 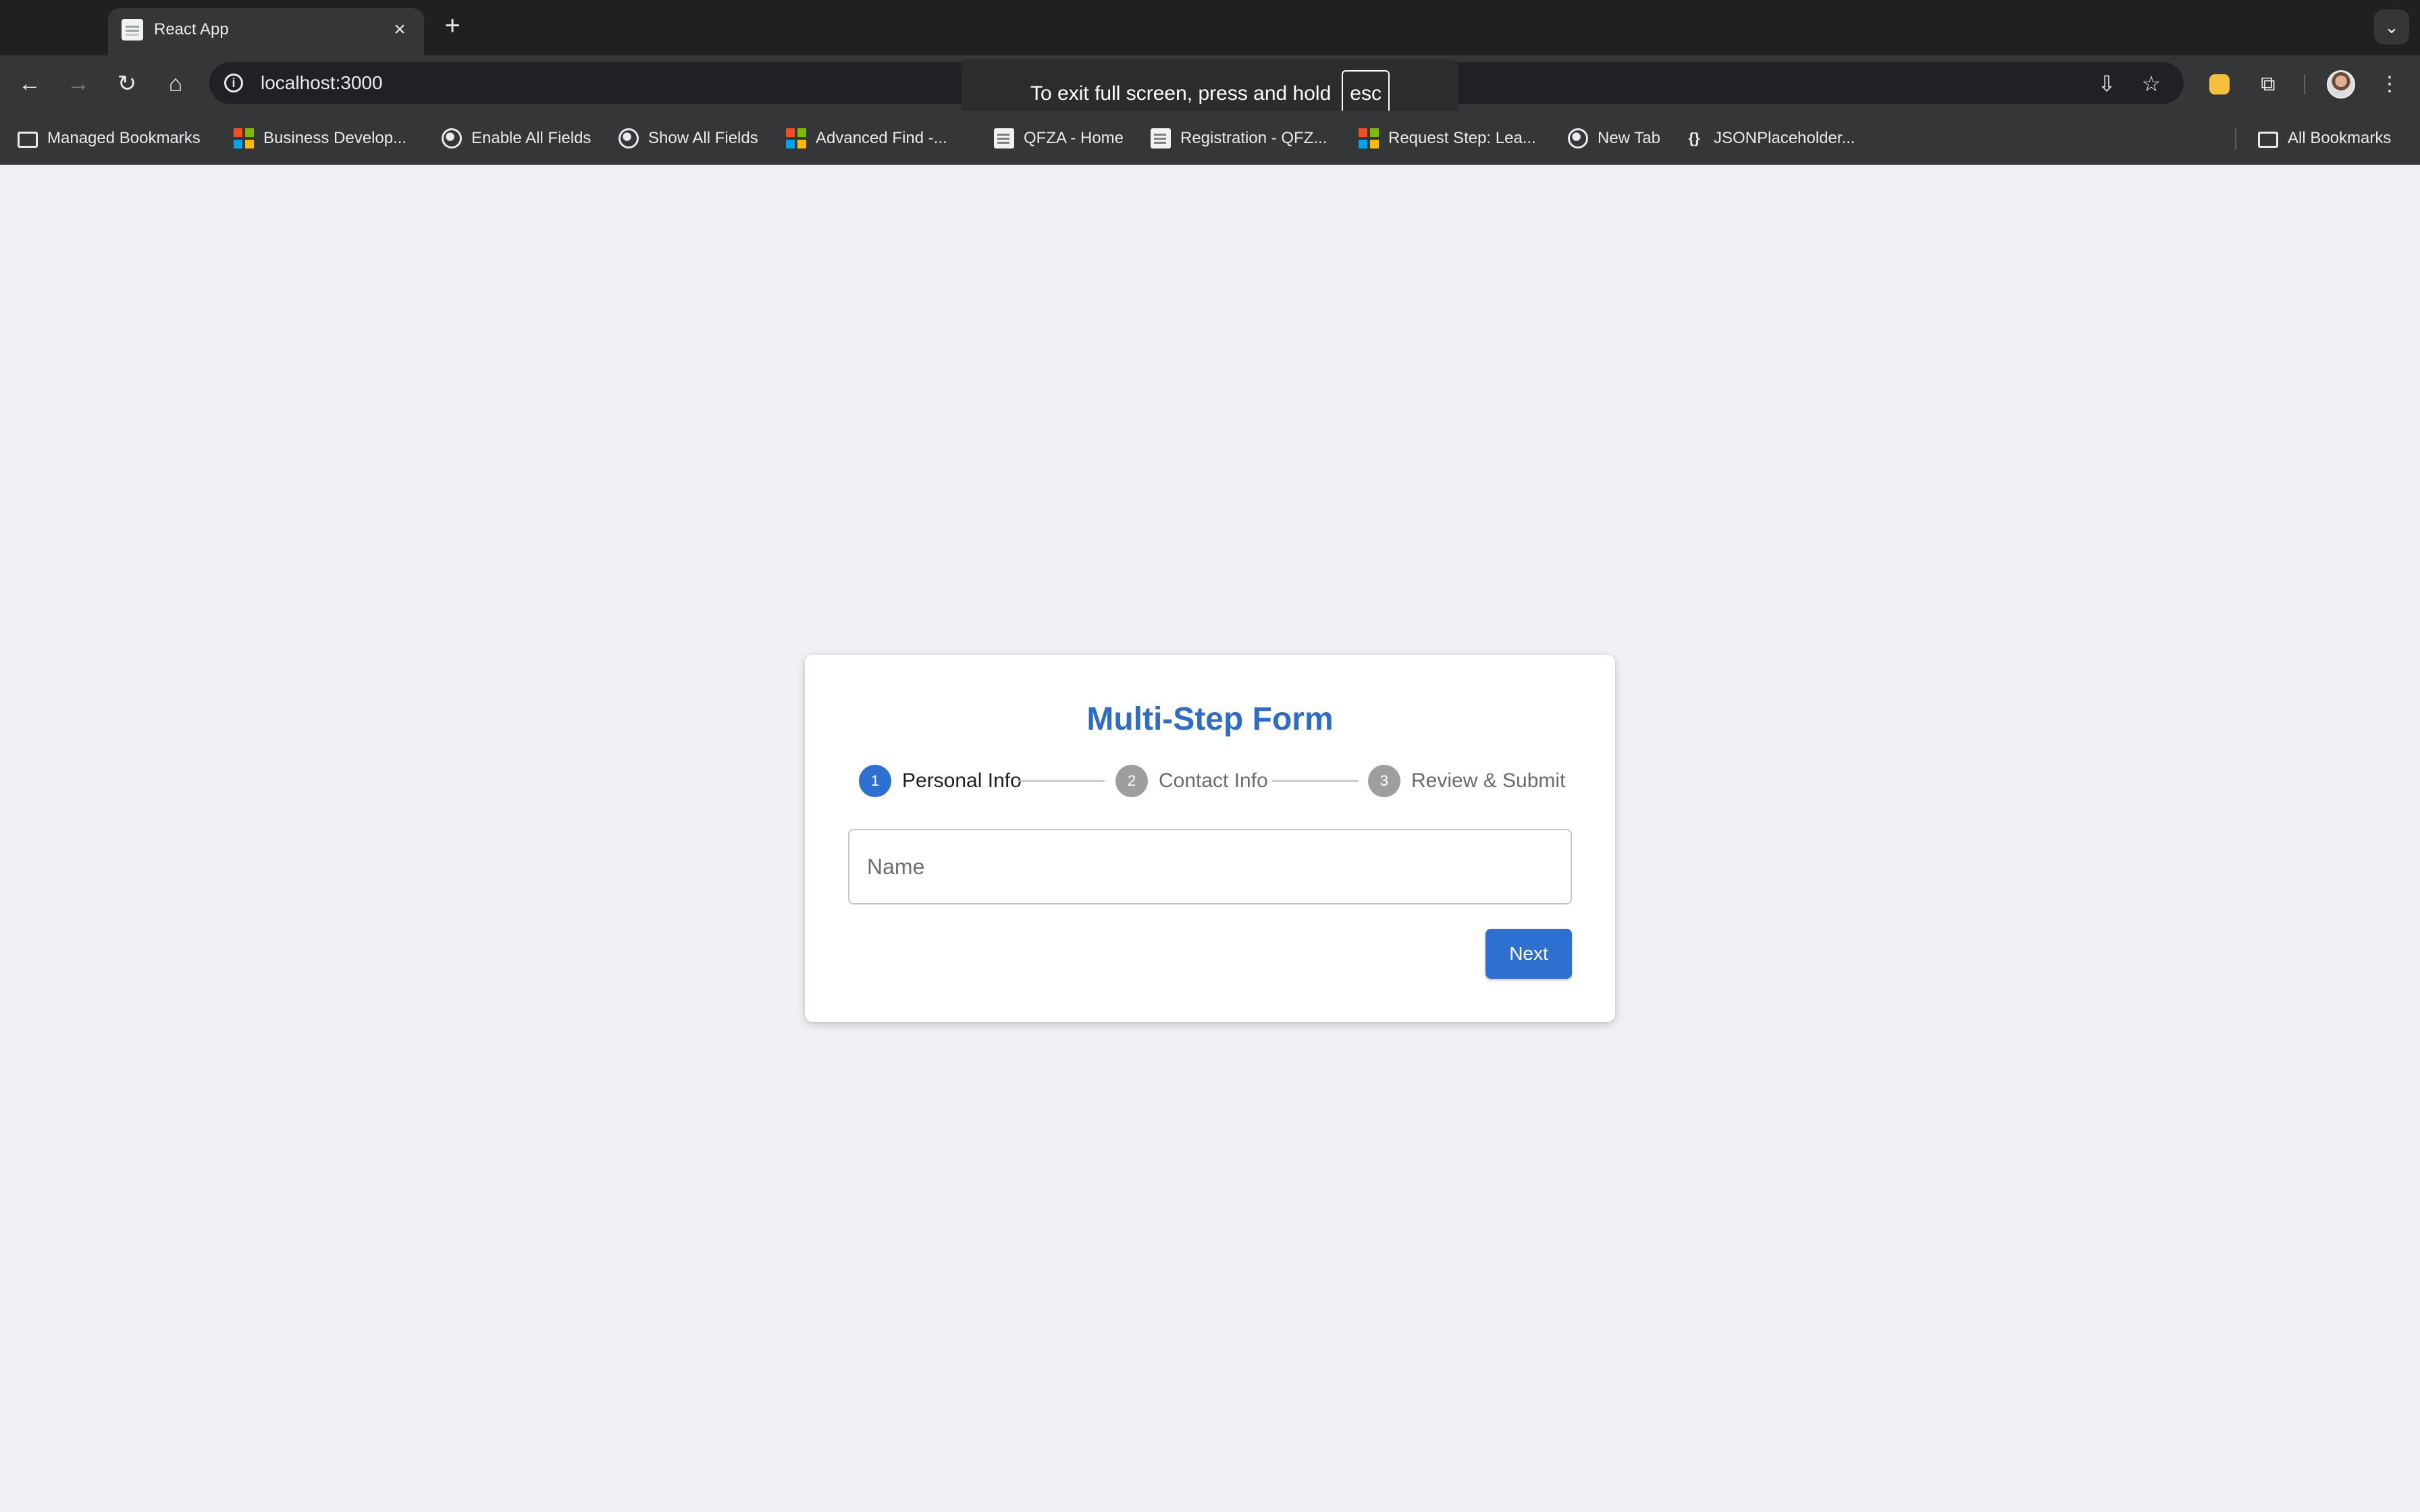 I want to click on tab-strip: React App × + ⌄, so click(x=1210, y=27).